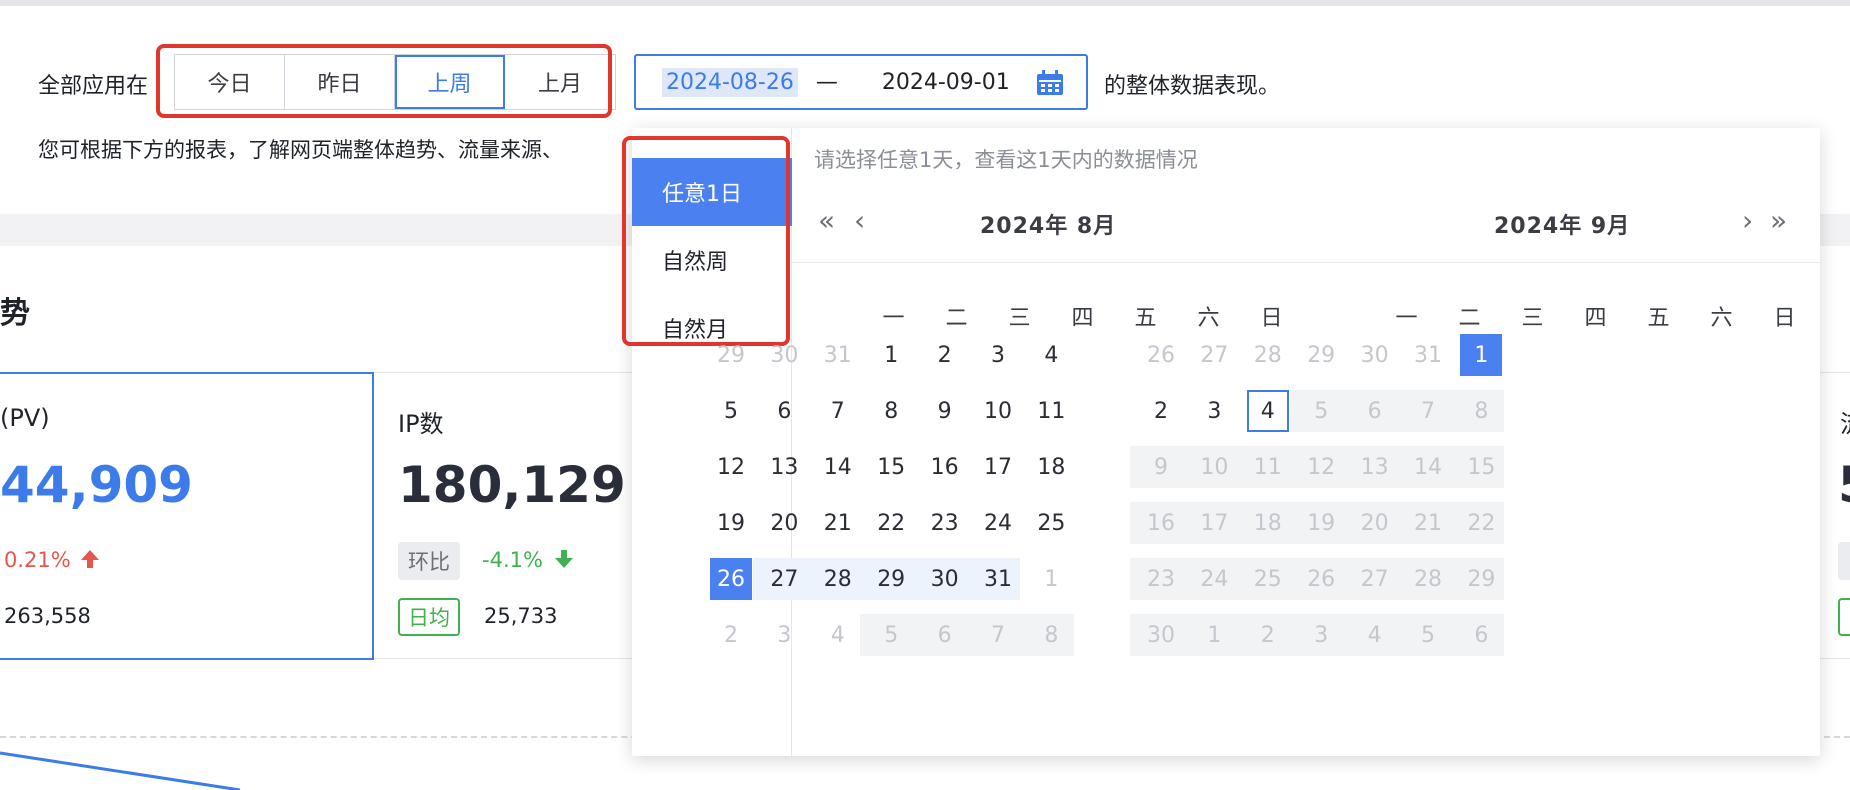  Describe the element at coordinates (1721, 318) in the screenshot. I see `weekday-label: 六` at that location.